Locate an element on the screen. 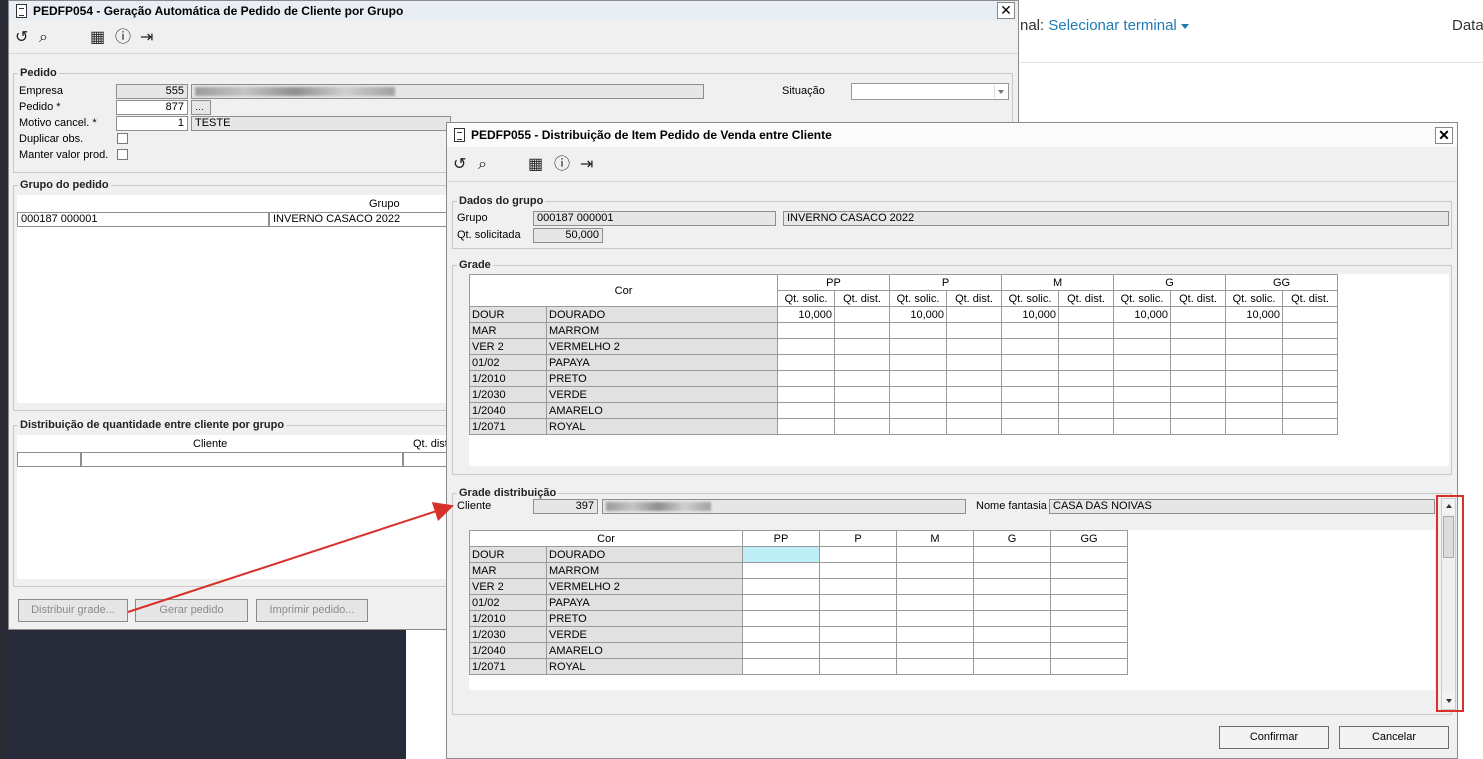  annotation-highlight-box is located at coordinates (1450, 603).